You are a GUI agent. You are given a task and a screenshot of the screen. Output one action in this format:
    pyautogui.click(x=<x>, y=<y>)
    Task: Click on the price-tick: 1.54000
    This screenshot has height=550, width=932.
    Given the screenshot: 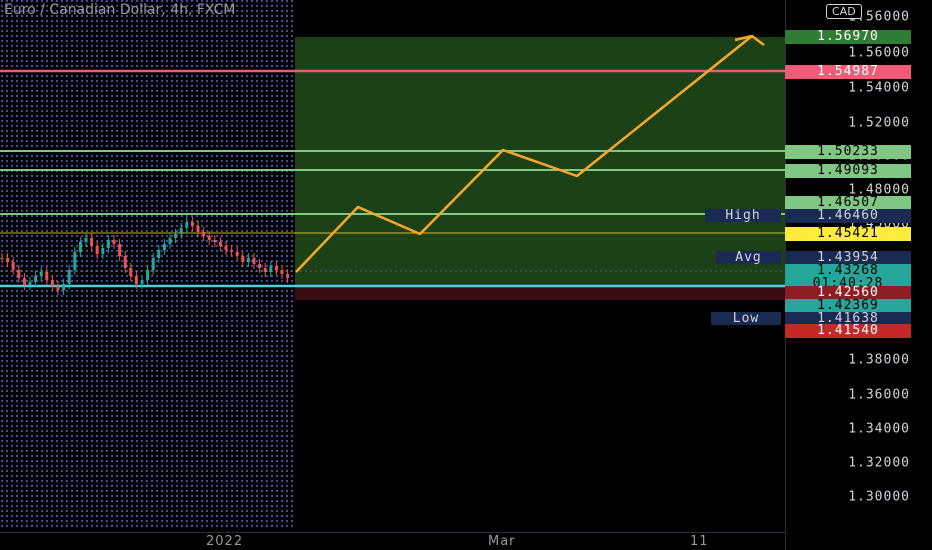 What is the action you would take?
    pyautogui.click(x=879, y=88)
    